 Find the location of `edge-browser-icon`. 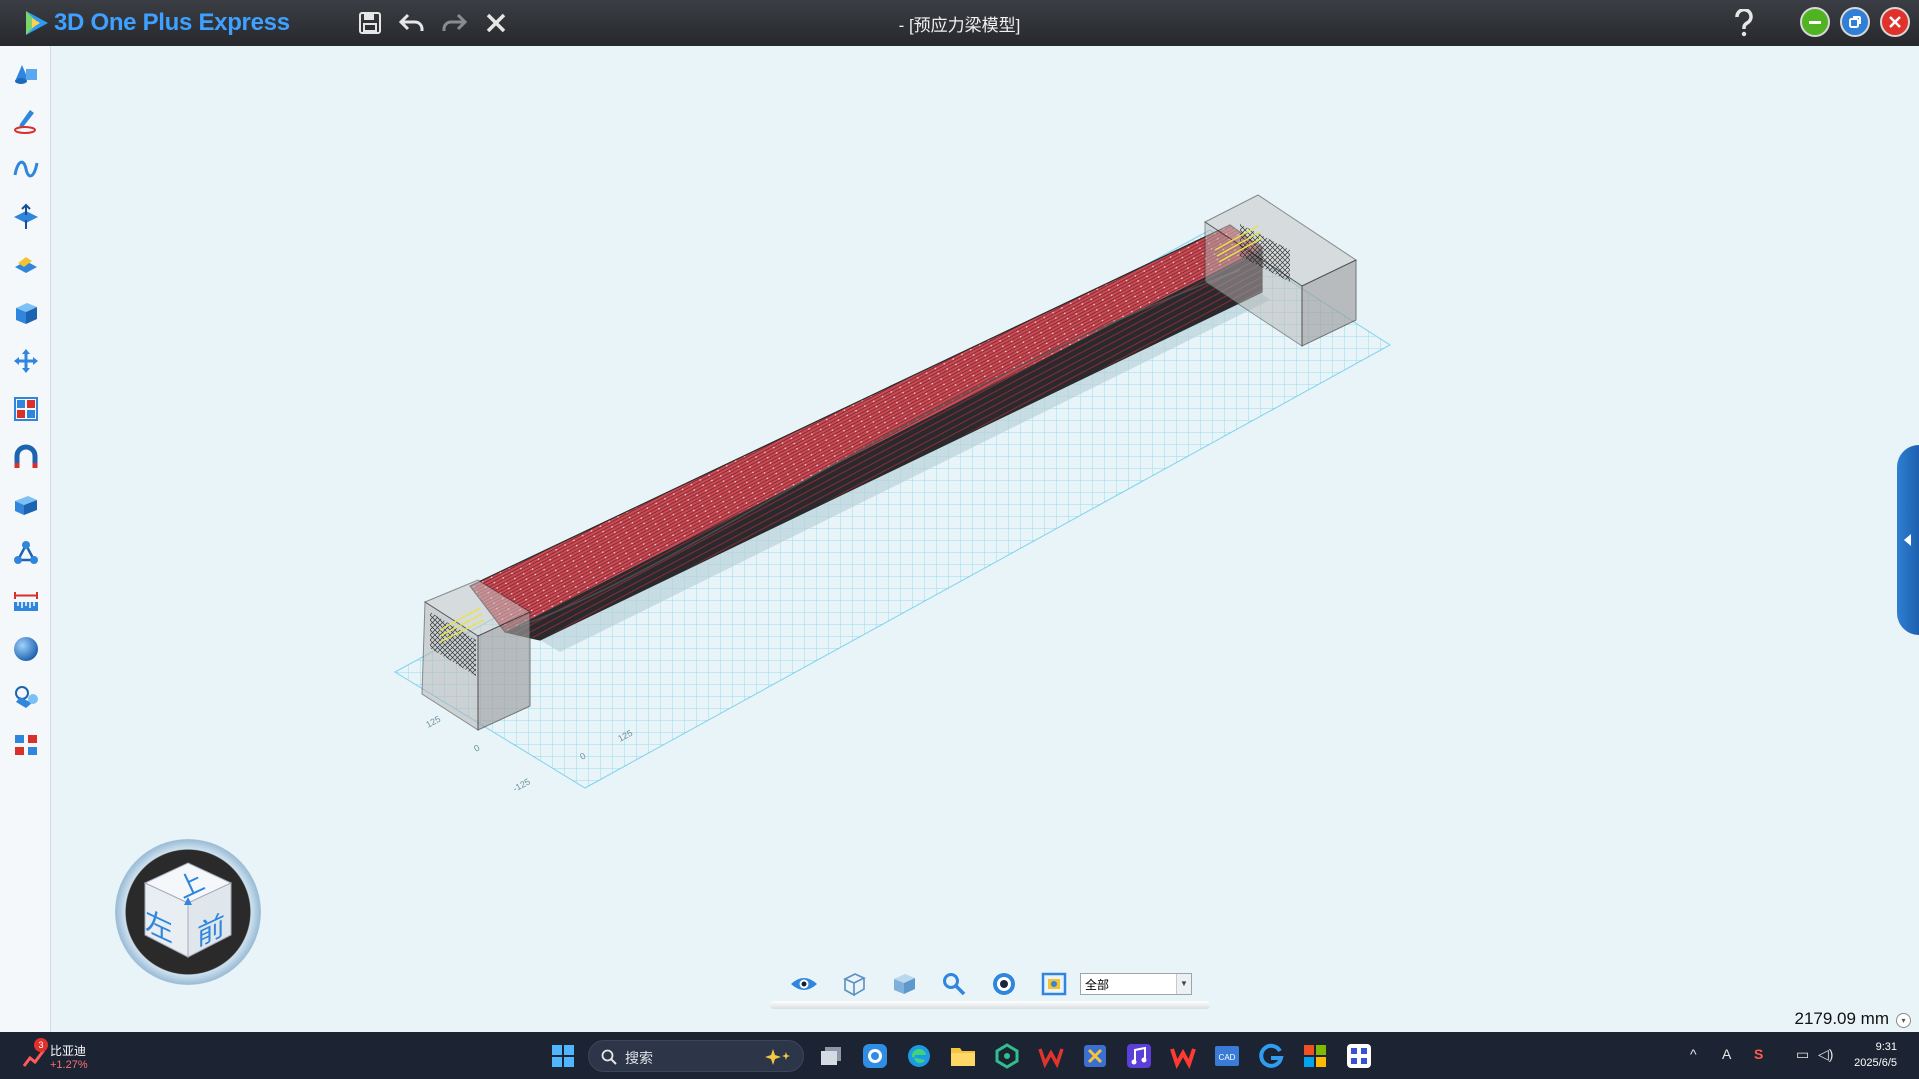

edge-browser-icon is located at coordinates (919, 1056).